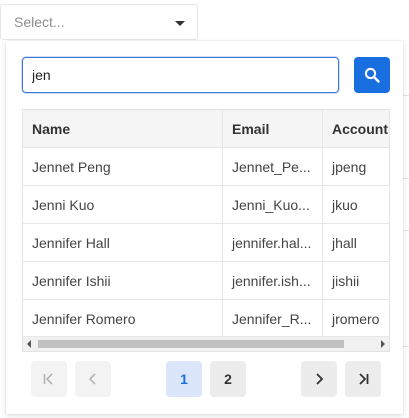 The image size is (409, 418). What do you see at coordinates (123, 166) in the screenshot?
I see `cell-name: Jennet Peng` at bounding box center [123, 166].